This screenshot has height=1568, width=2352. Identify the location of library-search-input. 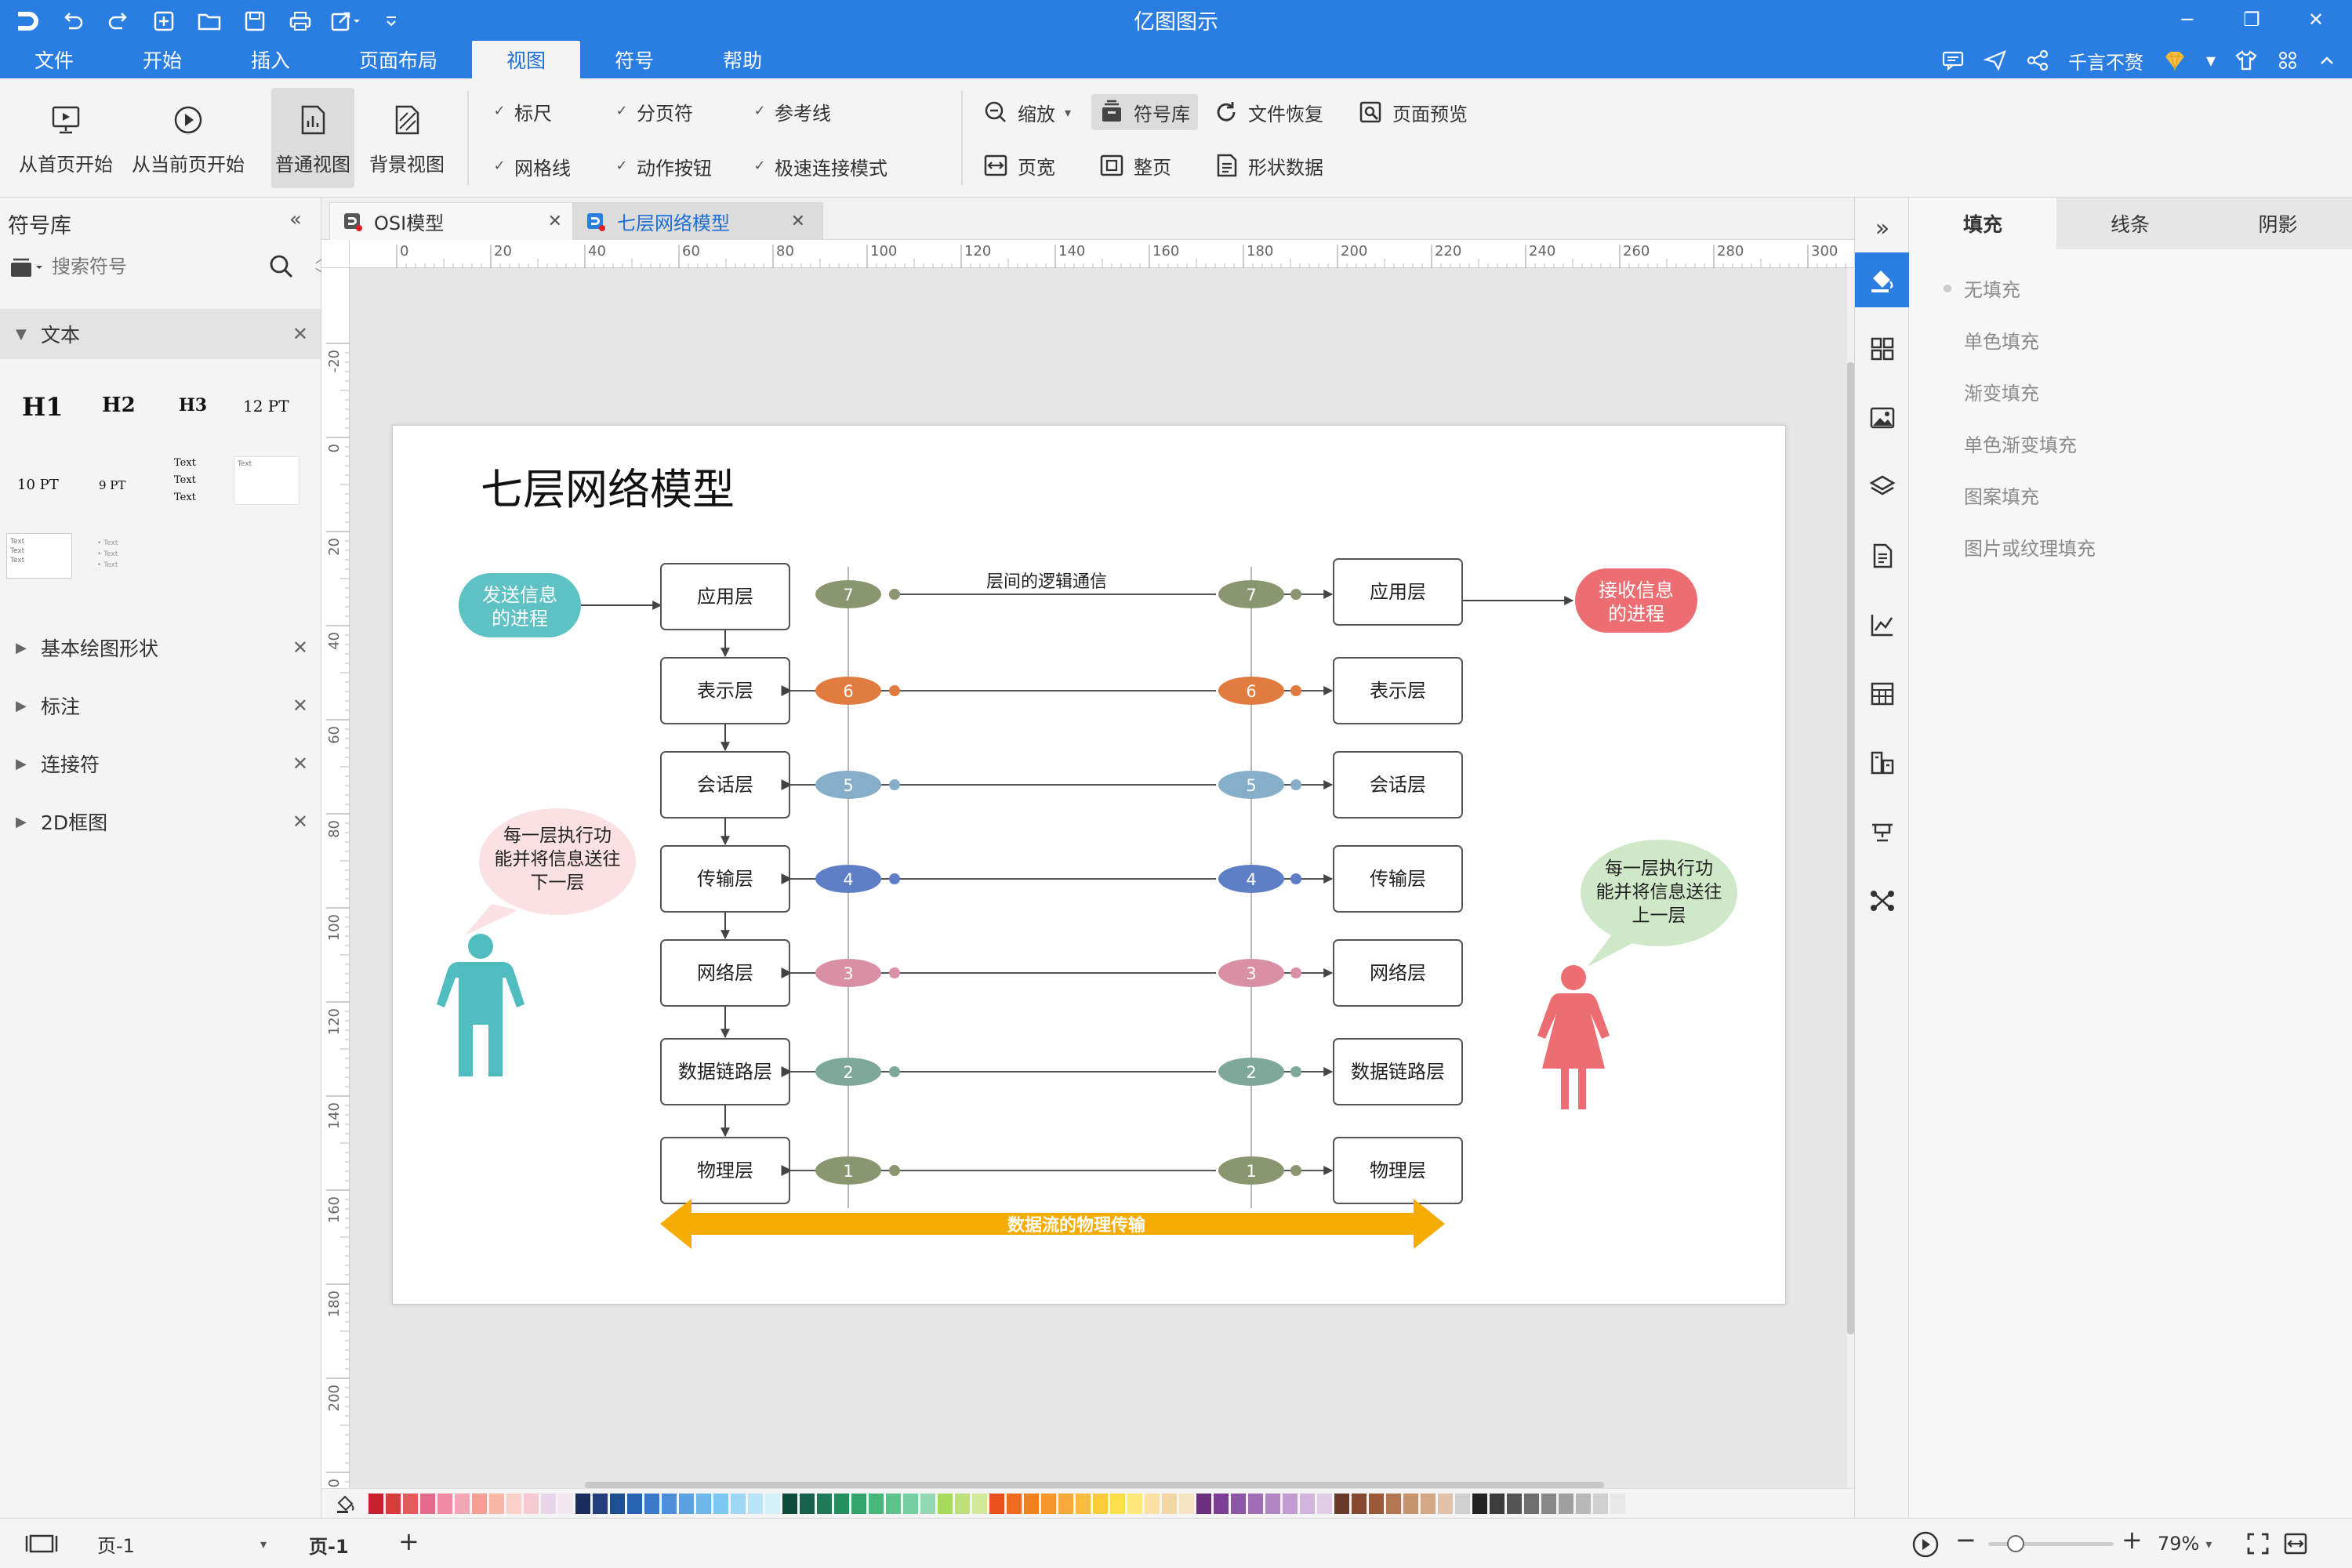
(138, 266).